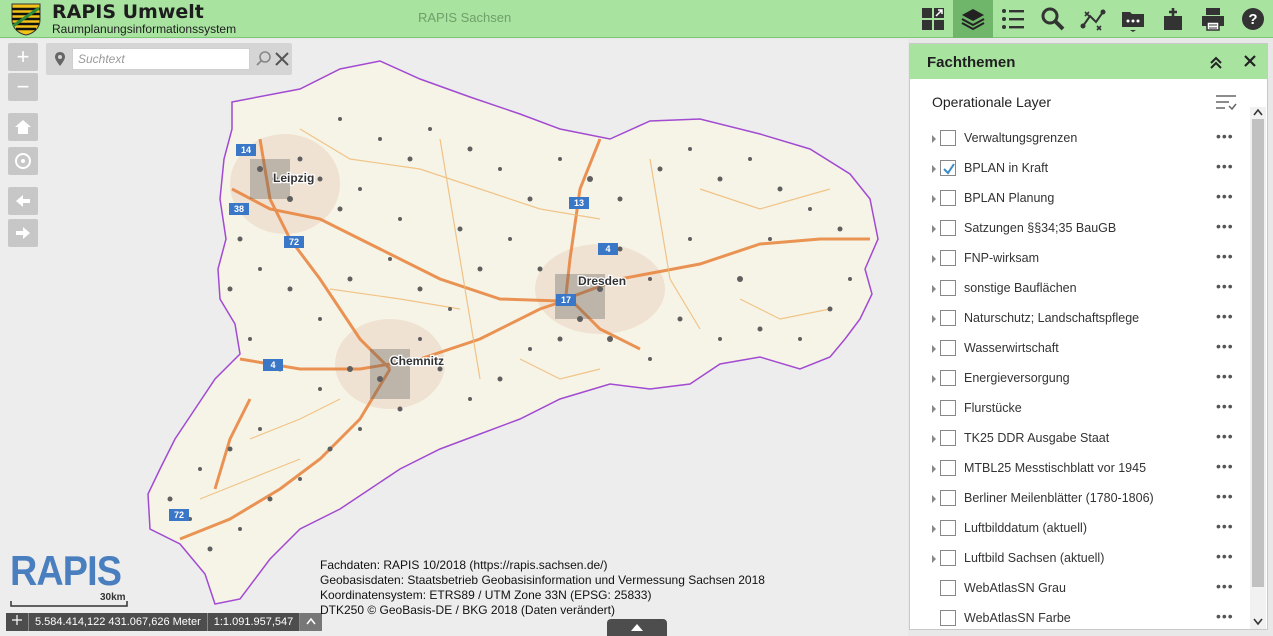  Describe the element at coordinates (1080, 199) in the screenshot. I see `layer-row: BPLAN Planung •••` at that location.